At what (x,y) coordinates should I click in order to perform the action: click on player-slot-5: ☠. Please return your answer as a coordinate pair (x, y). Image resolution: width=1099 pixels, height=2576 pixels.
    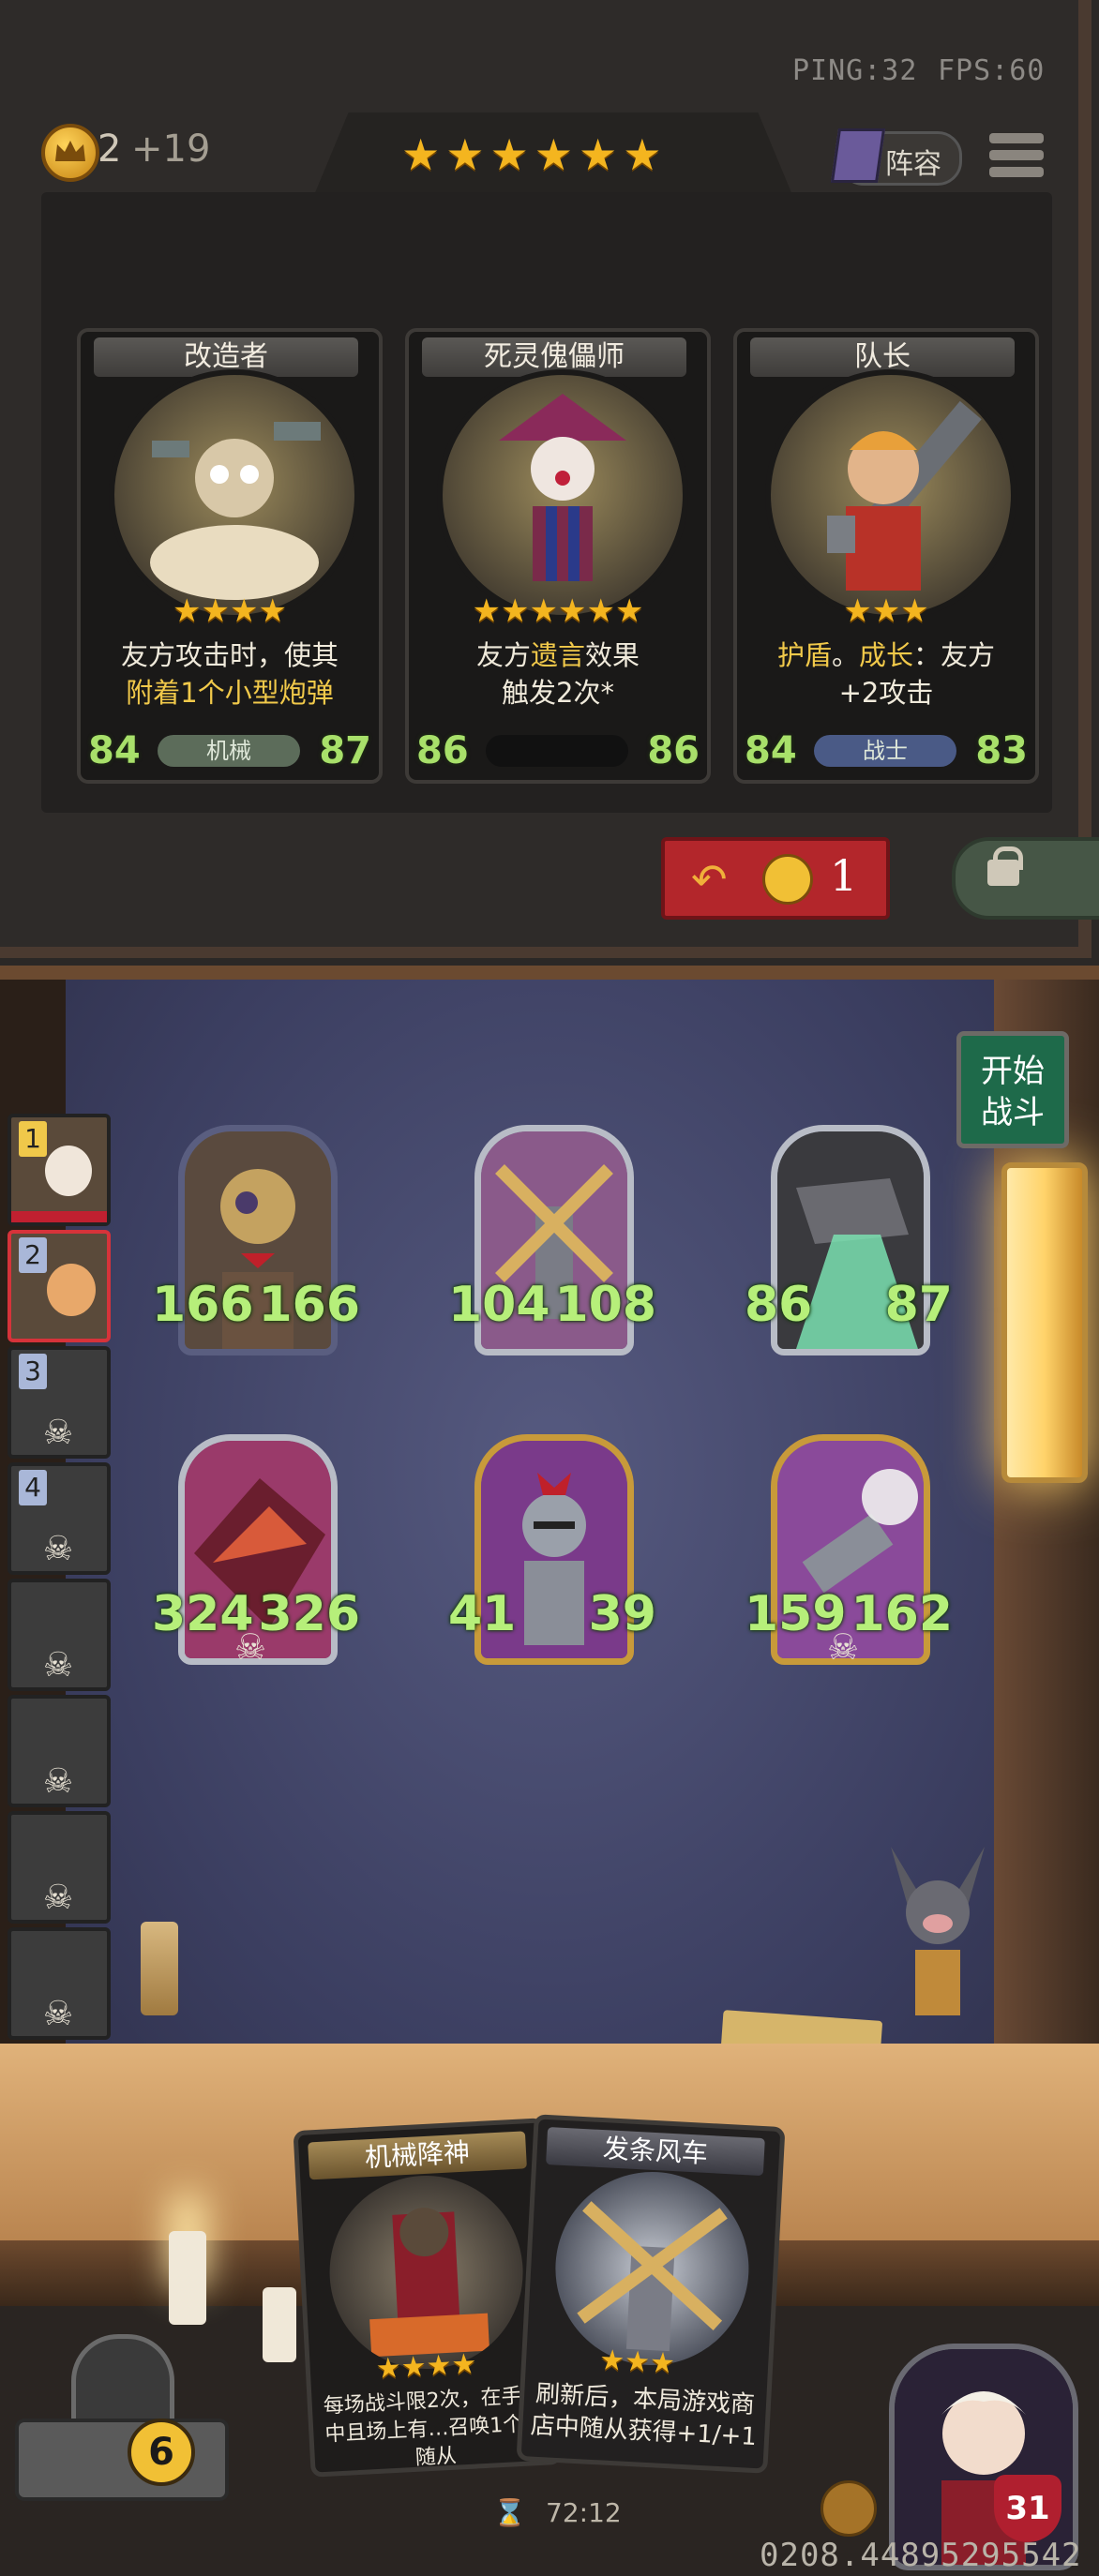
    Looking at the image, I should click on (59, 1635).